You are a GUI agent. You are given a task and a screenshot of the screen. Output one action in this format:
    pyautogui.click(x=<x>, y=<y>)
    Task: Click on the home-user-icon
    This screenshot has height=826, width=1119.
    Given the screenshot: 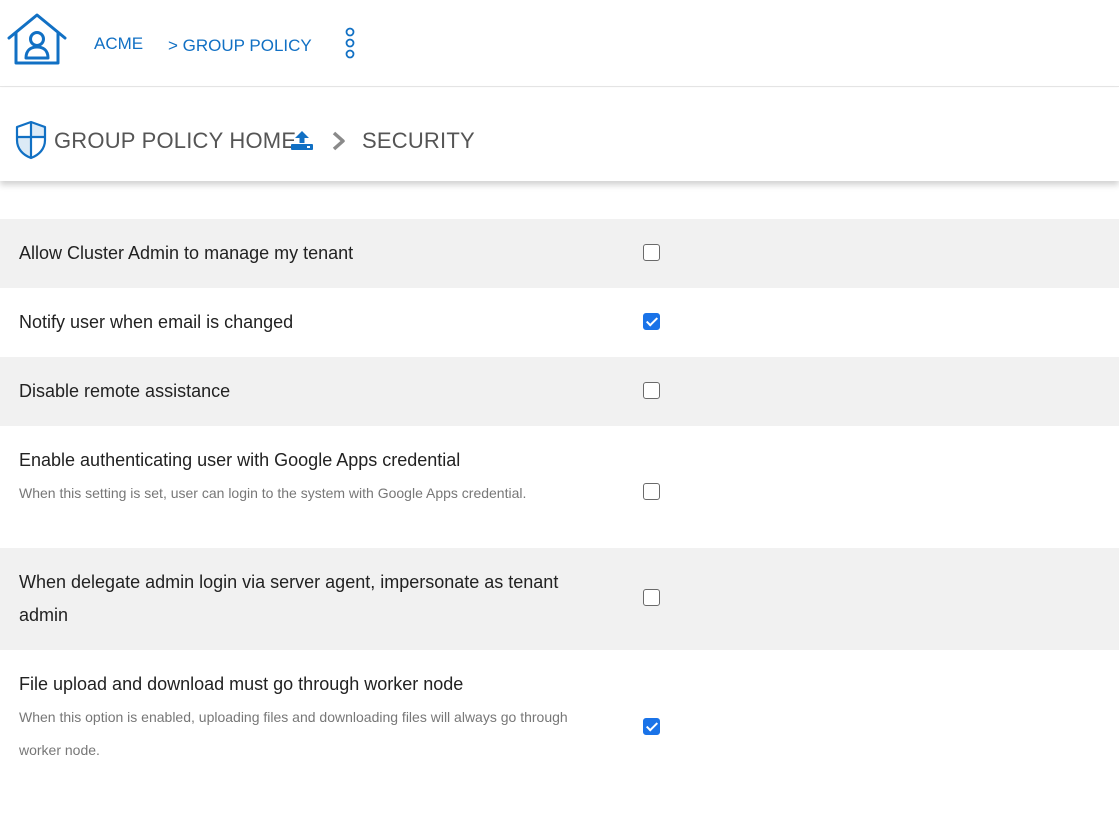 What is the action you would take?
    pyautogui.click(x=37, y=39)
    